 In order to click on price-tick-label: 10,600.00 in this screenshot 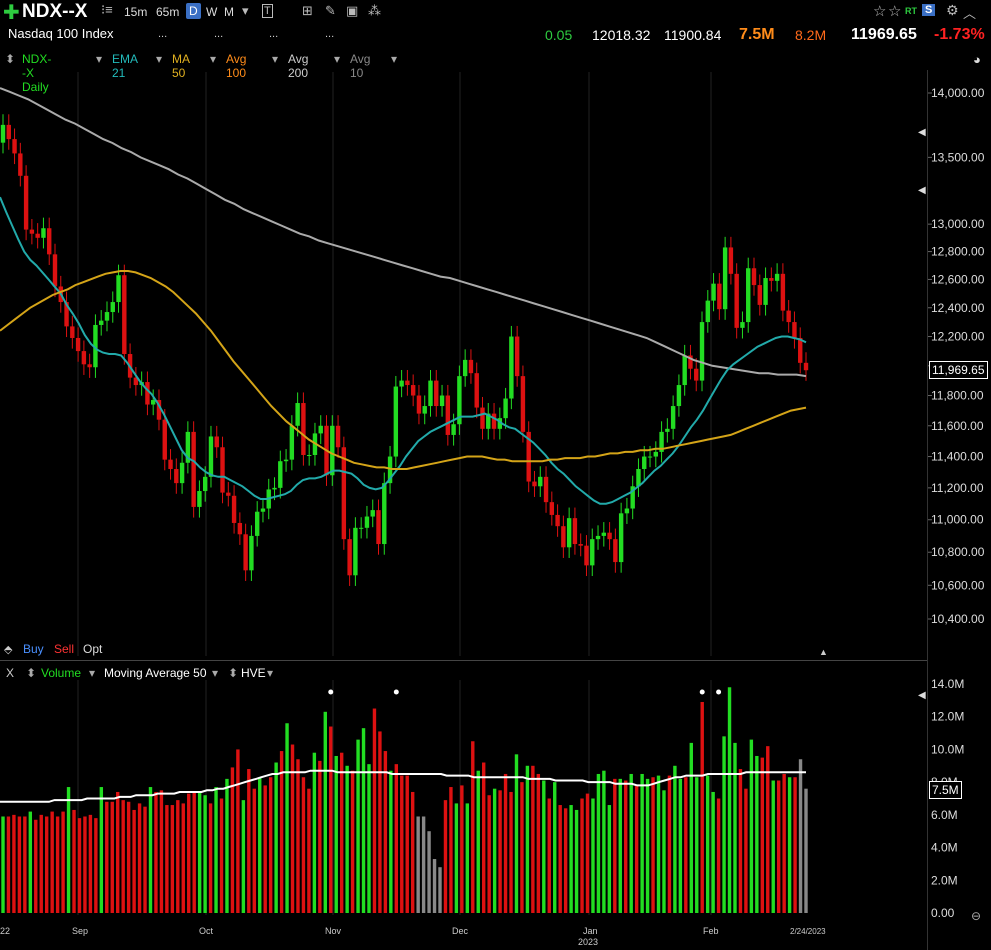, I will do `click(958, 585)`.